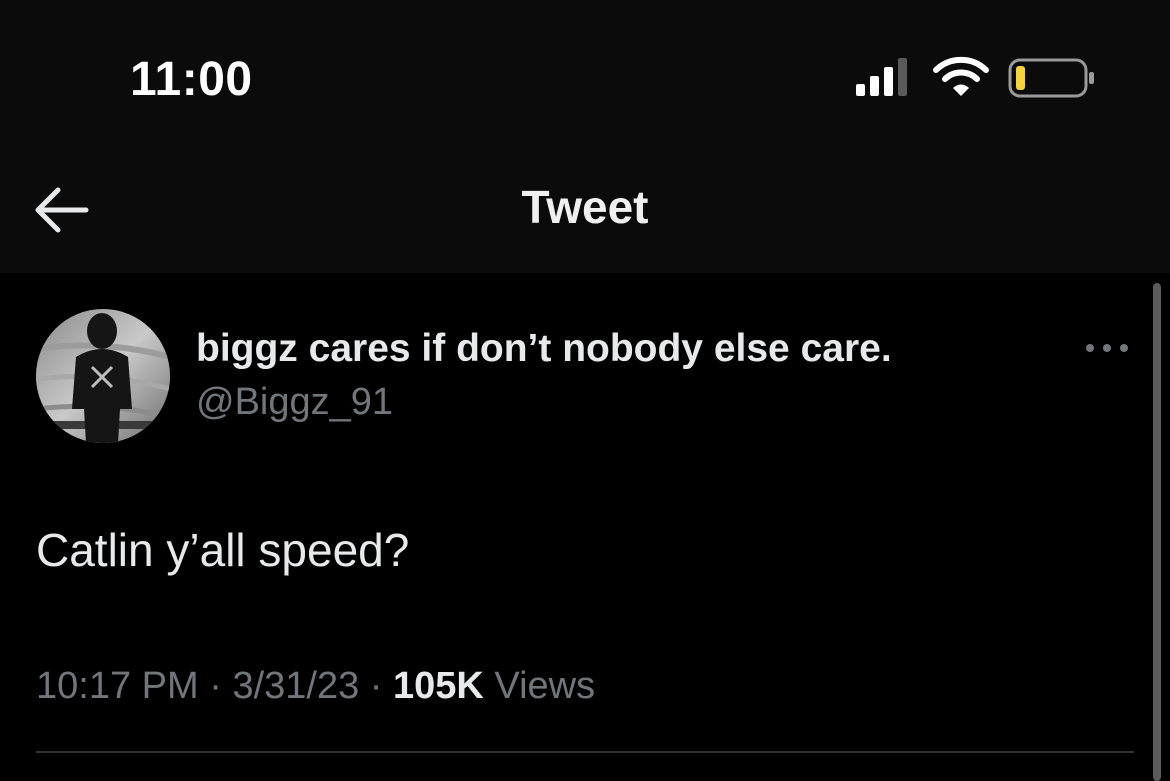 The height and width of the screenshot is (781, 1170). I want to click on page-title: Tweet, so click(585, 207).